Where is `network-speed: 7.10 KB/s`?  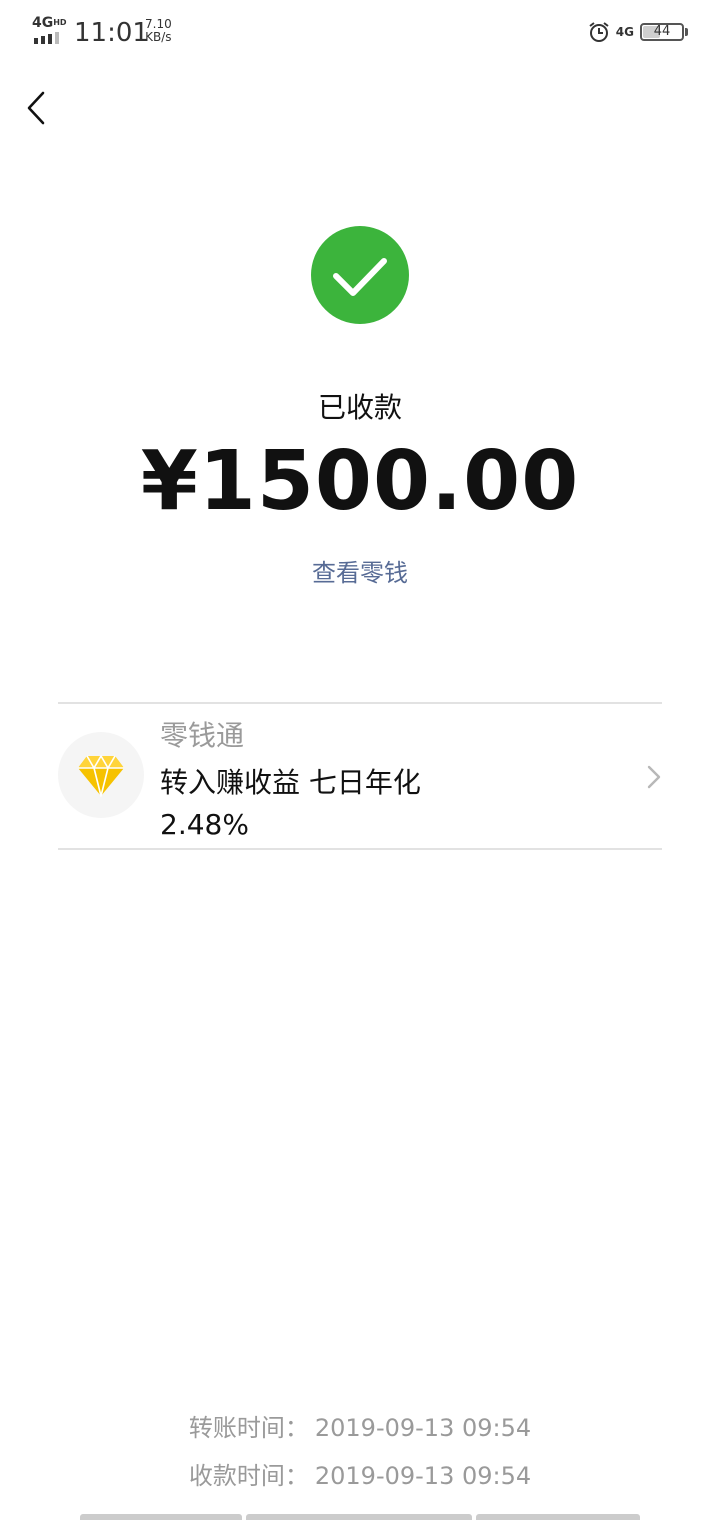 network-speed: 7.10 KB/s is located at coordinates (158, 31).